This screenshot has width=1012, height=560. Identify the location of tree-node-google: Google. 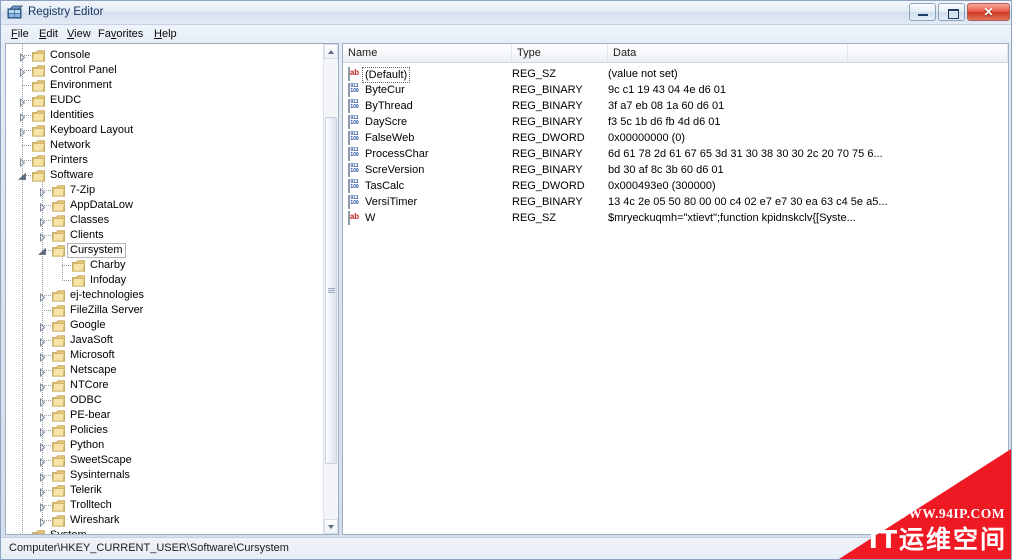
(161, 325).